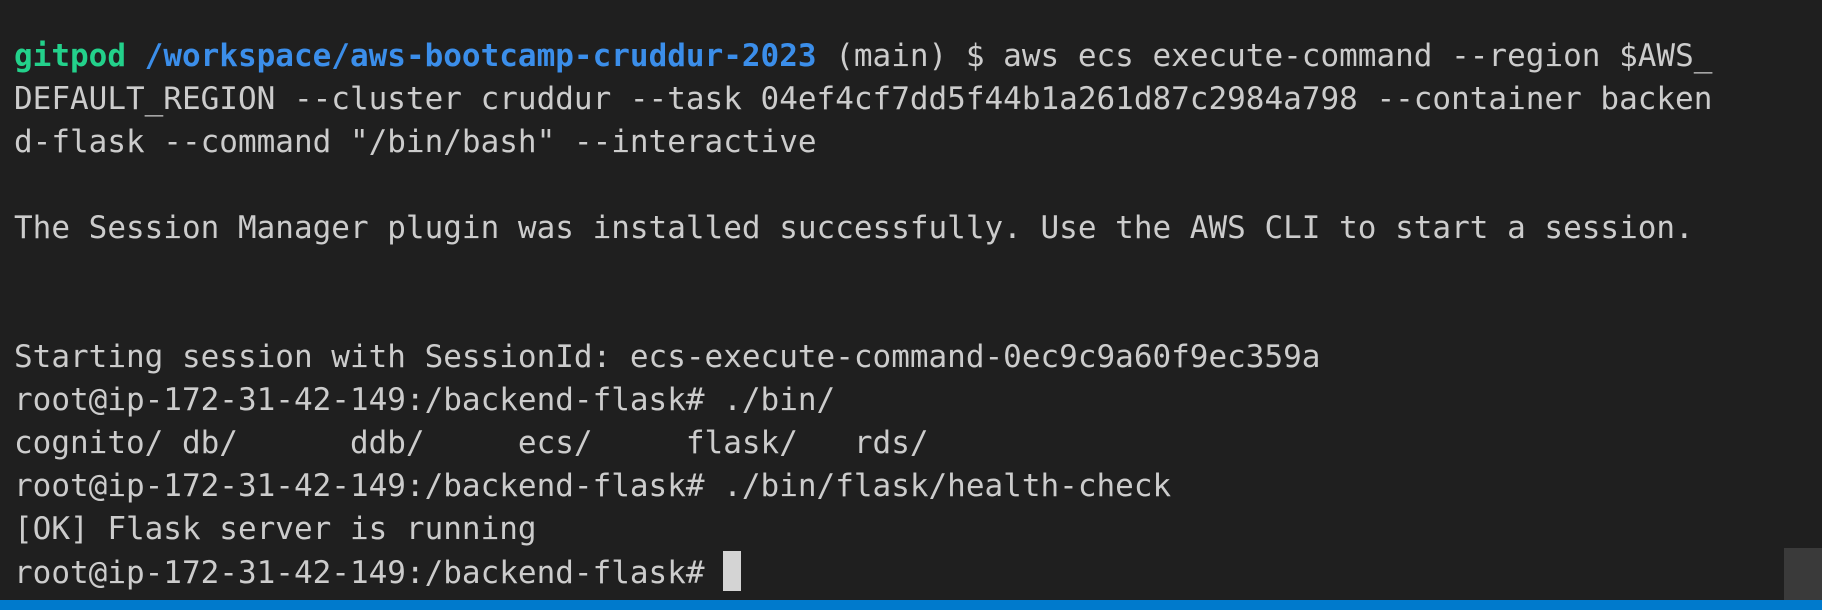 Image resolution: width=1822 pixels, height=610 pixels. What do you see at coordinates (911, 605) in the screenshot?
I see `status-bar` at bounding box center [911, 605].